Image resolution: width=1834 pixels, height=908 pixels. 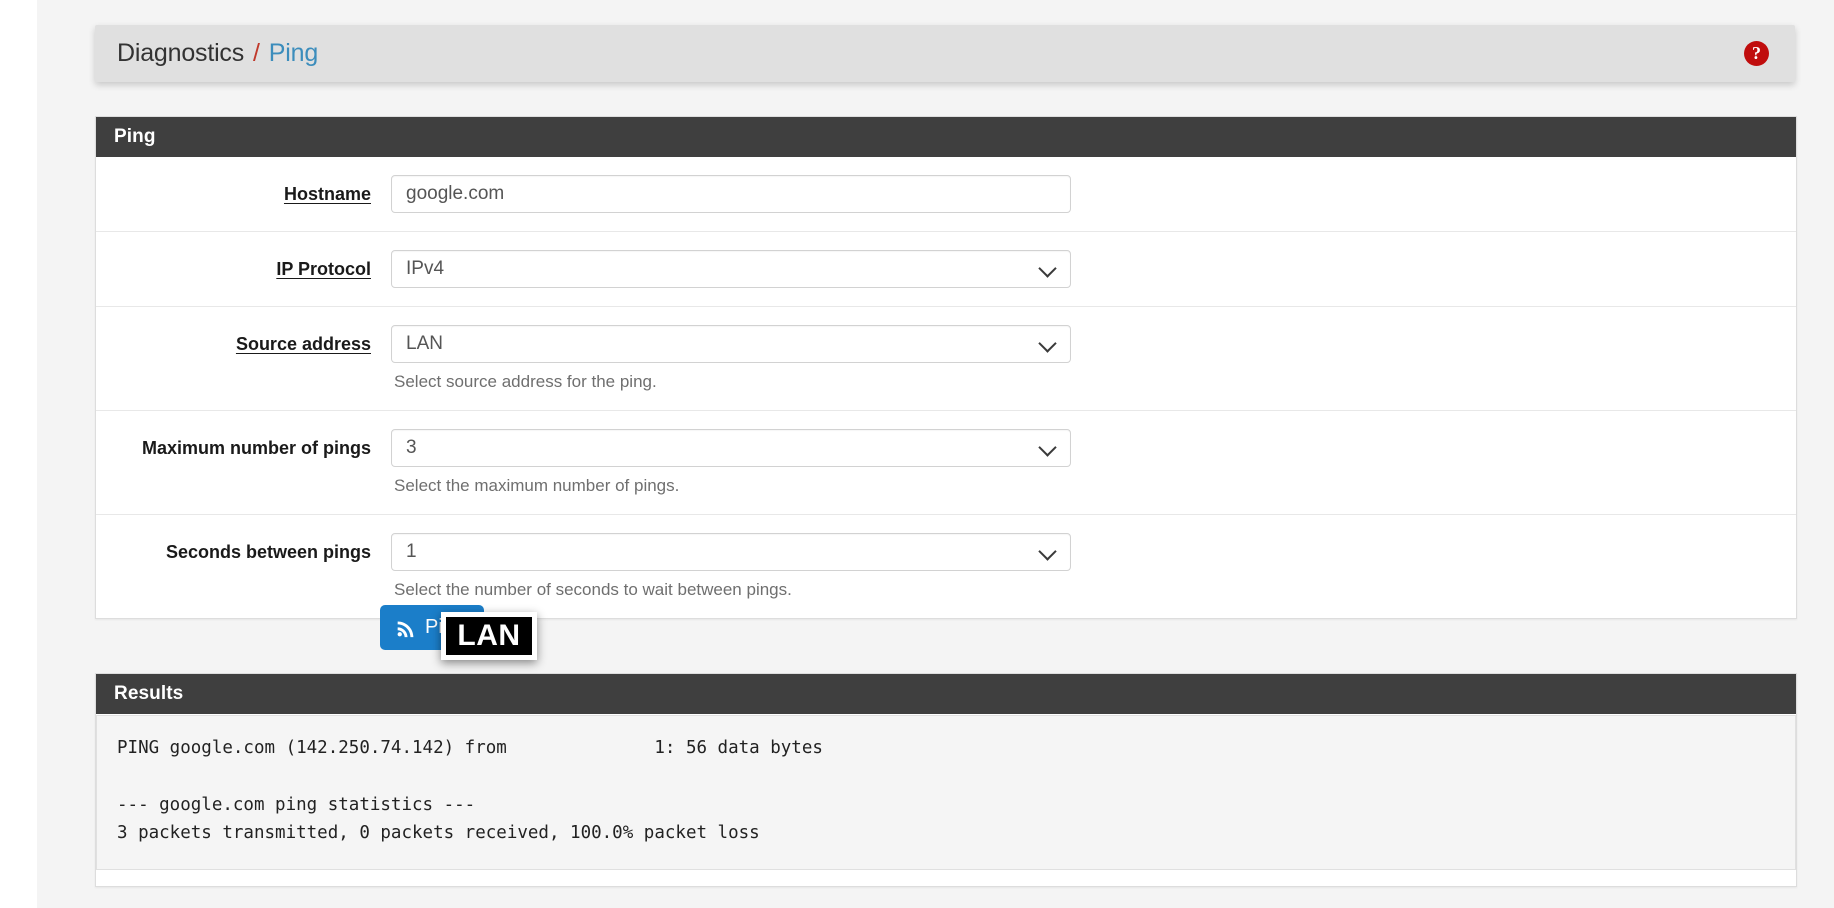 What do you see at coordinates (411, 447) in the screenshot?
I see `max-pings-value: 3` at bounding box center [411, 447].